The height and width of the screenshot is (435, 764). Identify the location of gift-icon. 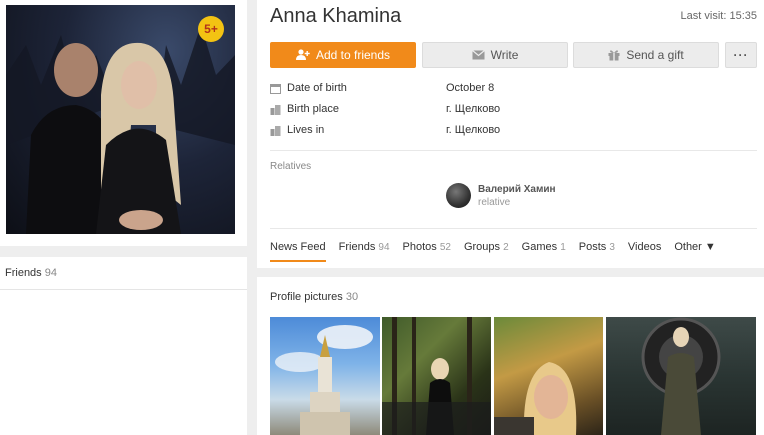
(614, 55).